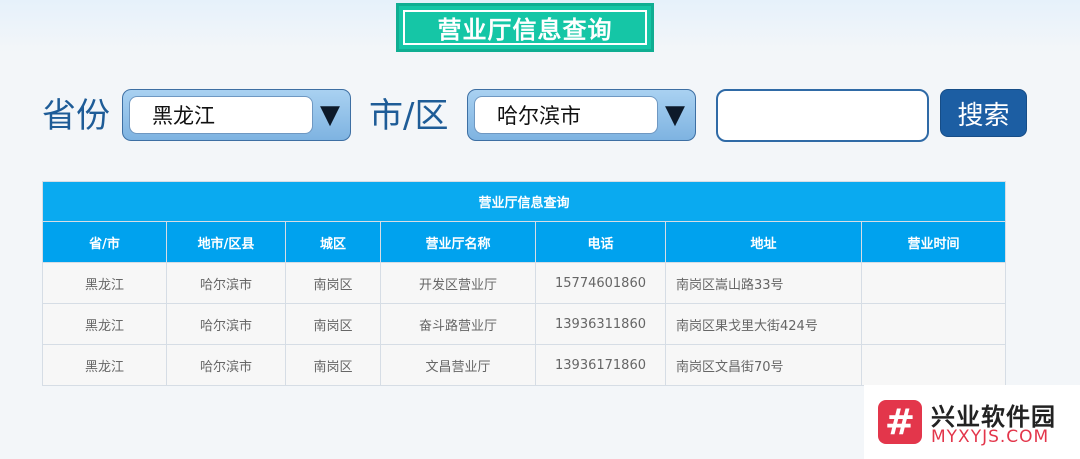 This screenshot has width=1080, height=459. What do you see at coordinates (972, 422) in the screenshot?
I see `watermark-logo: # 兴业软件园 MYXYJS.COM` at bounding box center [972, 422].